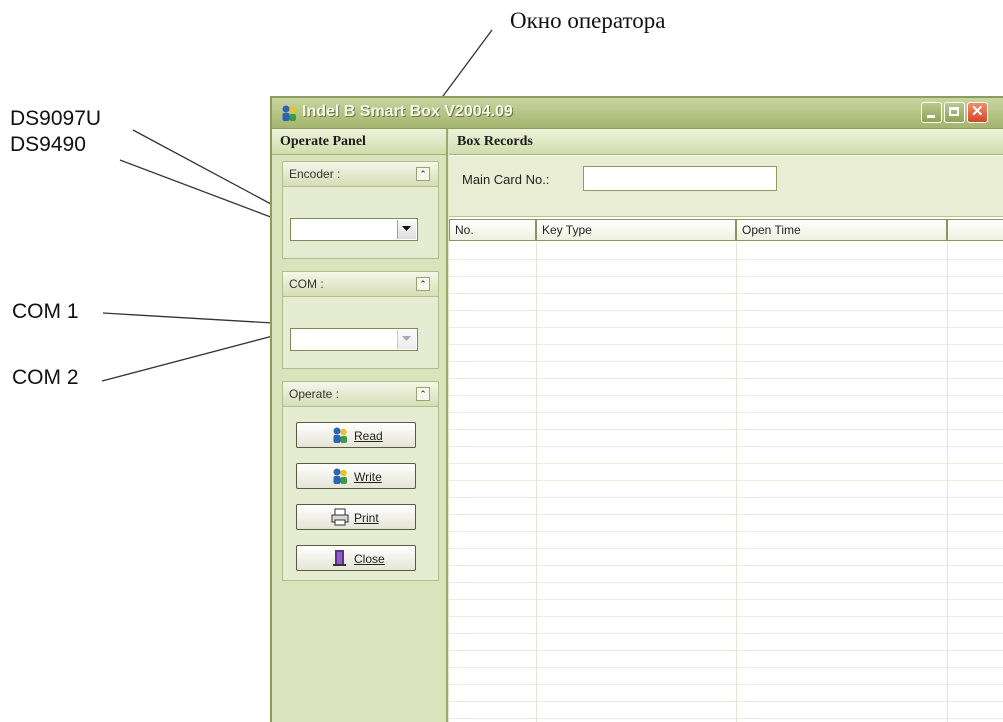 The width and height of the screenshot is (1003, 722). I want to click on minimize-button, so click(931, 112).